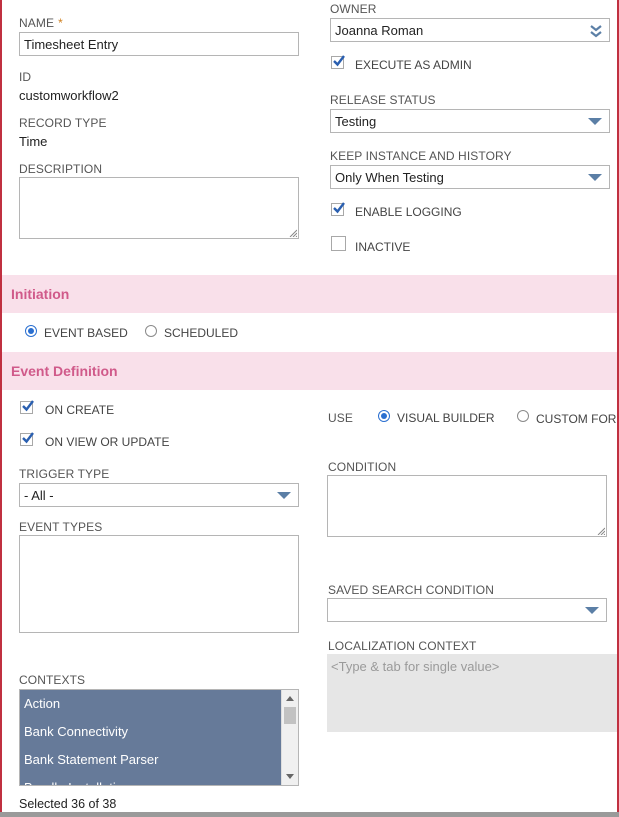 The width and height of the screenshot is (619, 817). I want to click on release-status-label: RELEASE STATUS, so click(383, 100).